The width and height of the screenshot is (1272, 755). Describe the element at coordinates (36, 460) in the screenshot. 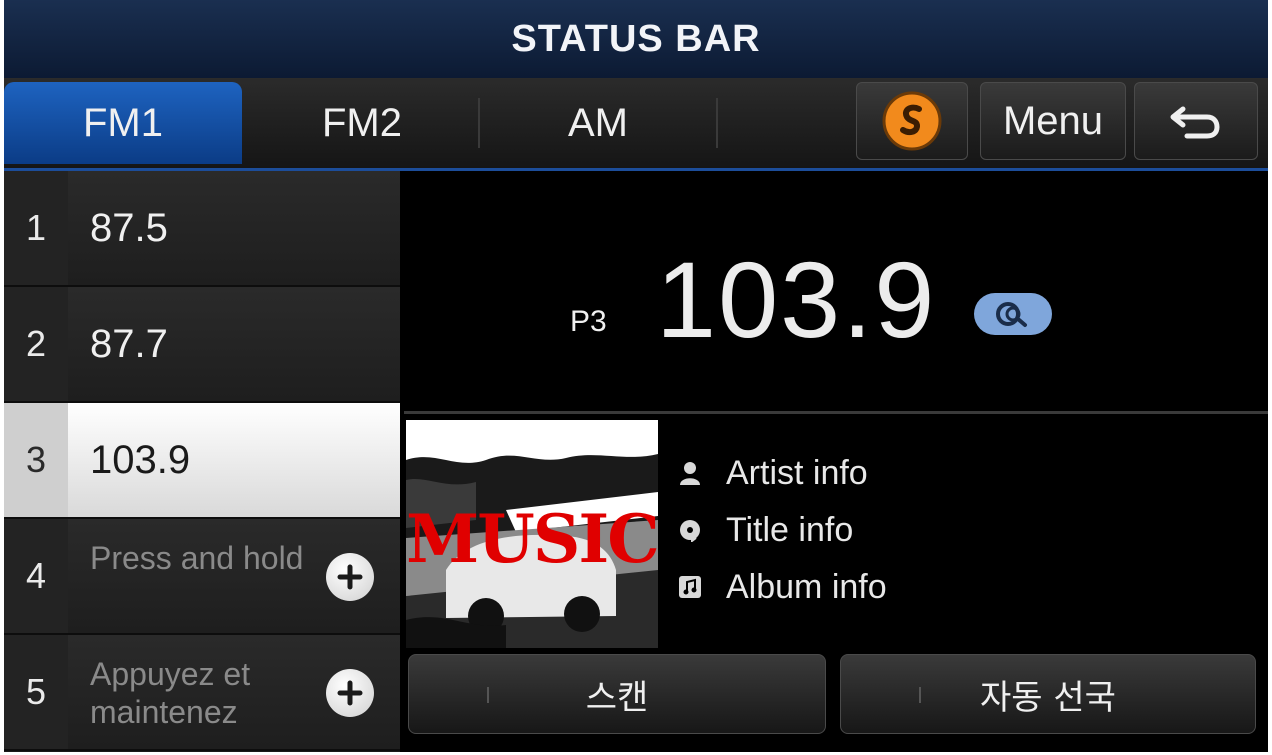

I see `preset-number: 3` at that location.